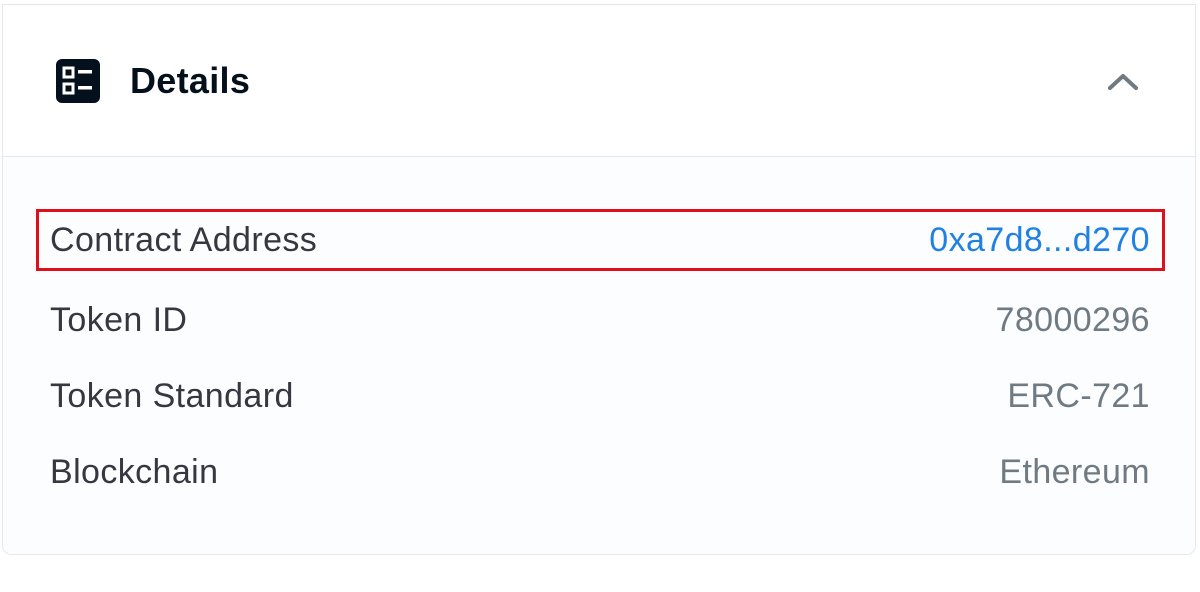 This screenshot has width=1200, height=592. Describe the element at coordinates (600, 396) in the screenshot. I see `detail-row-token-standard: Token Standard ERC-721` at that location.